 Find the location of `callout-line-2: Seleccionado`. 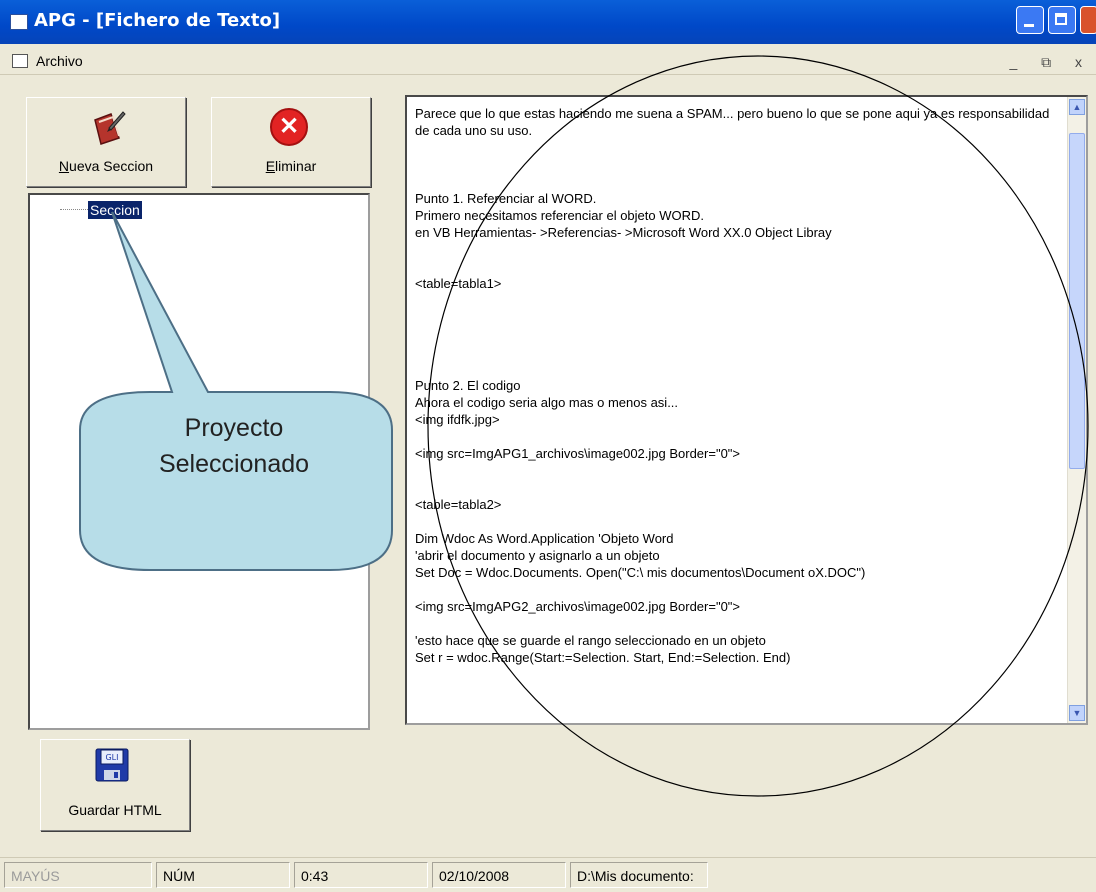

callout-line-2: Seleccionado is located at coordinates (234, 464).